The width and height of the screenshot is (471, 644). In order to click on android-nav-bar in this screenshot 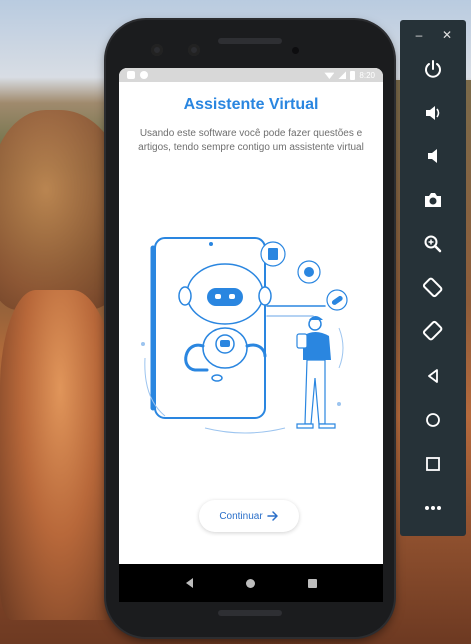, I will do `click(251, 583)`.